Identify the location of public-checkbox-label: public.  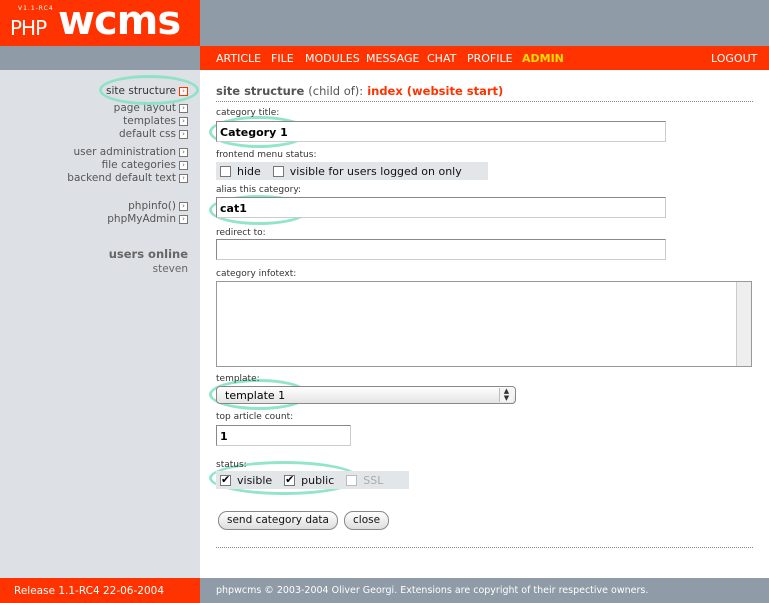
(318, 480).